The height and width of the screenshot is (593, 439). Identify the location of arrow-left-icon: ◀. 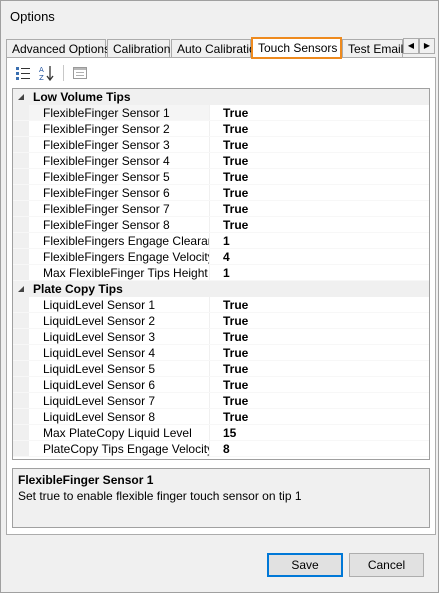
(411, 45).